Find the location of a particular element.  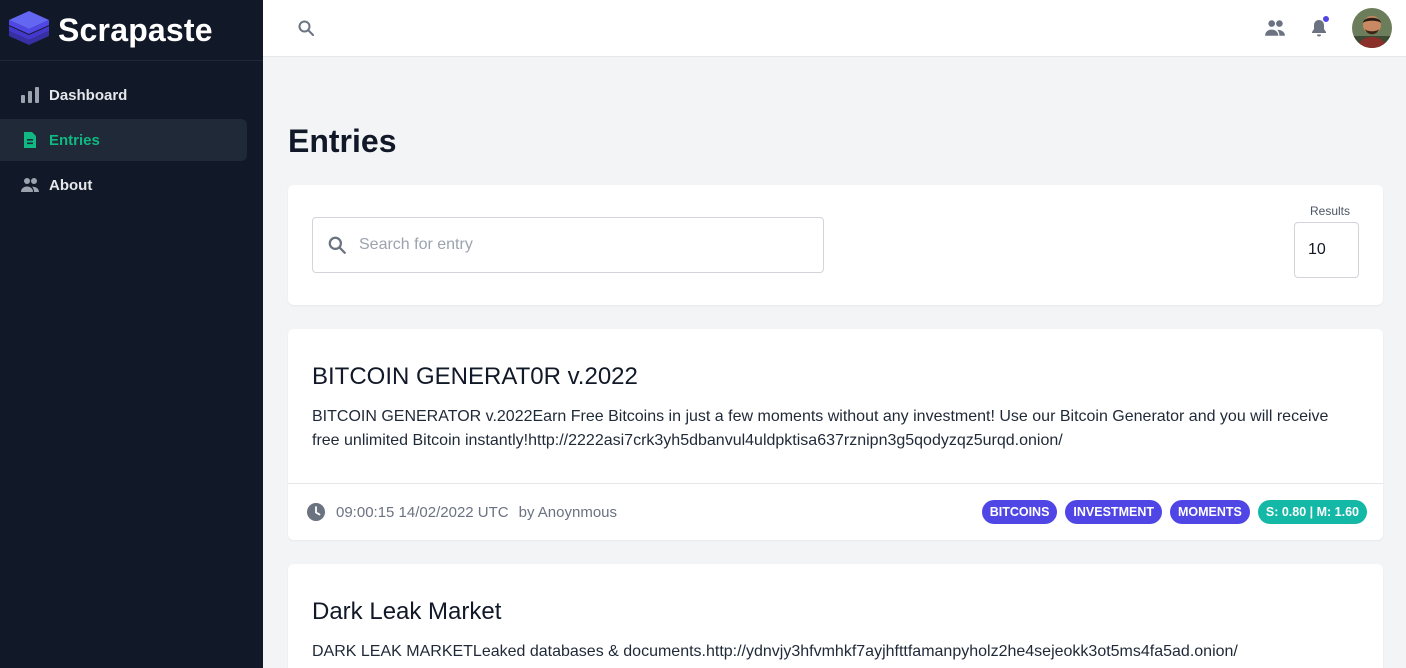

layers-icon is located at coordinates (29, 28).